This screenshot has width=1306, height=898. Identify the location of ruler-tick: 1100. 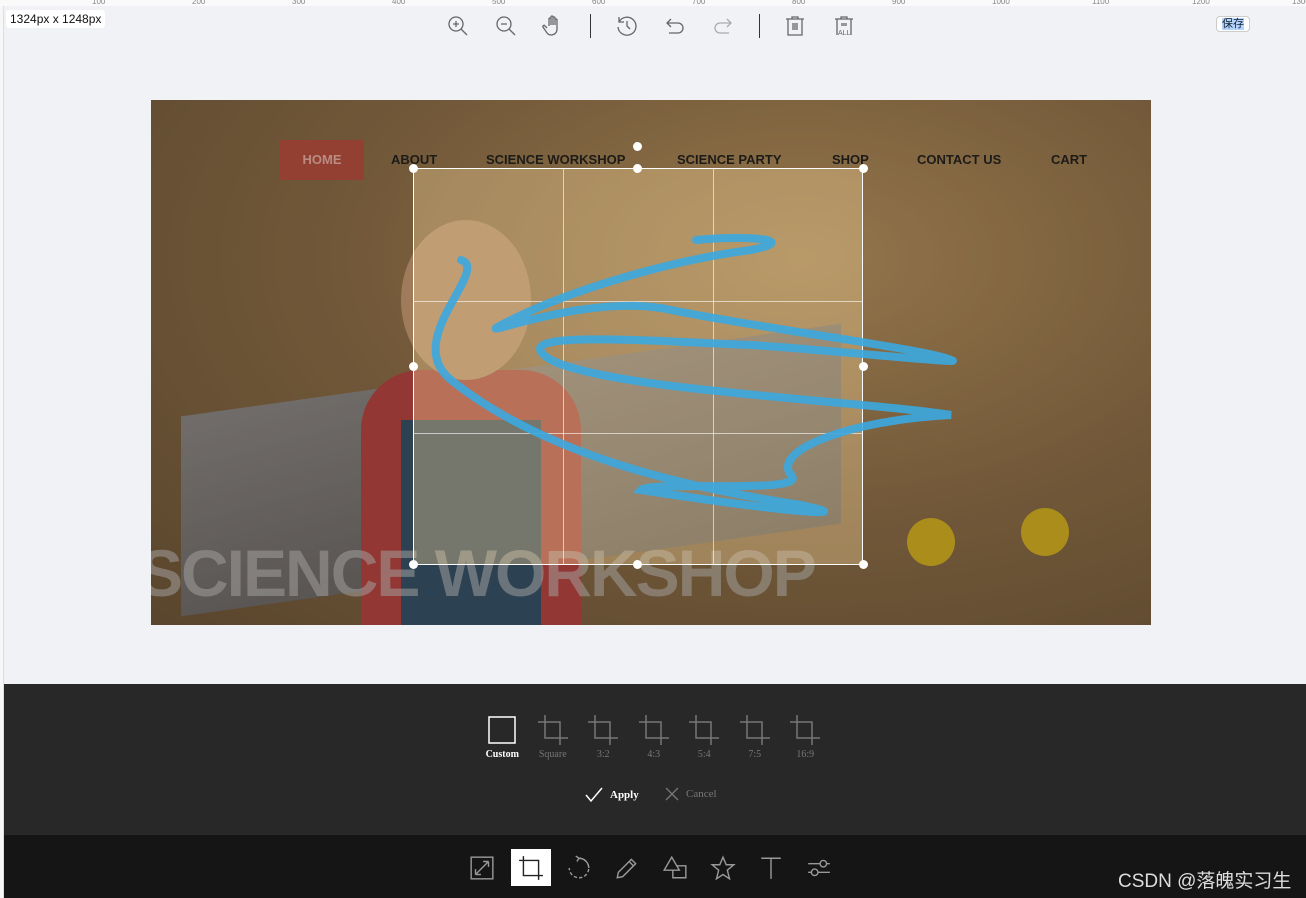
(1101, 3).